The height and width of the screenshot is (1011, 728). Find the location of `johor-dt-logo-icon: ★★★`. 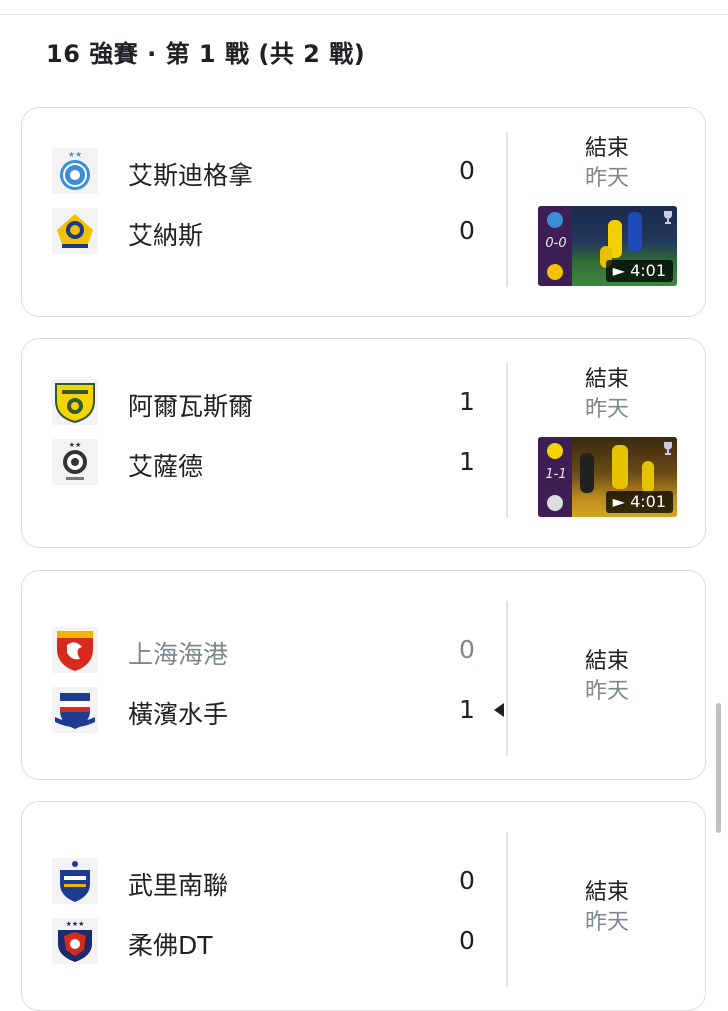

johor-dt-logo-icon: ★★★ is located at coordinates (75, 941).